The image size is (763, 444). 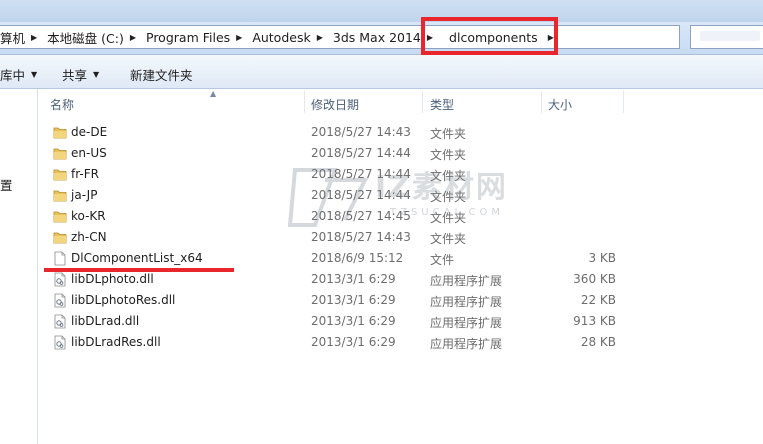 I want to click on file-date: 2018/6/9 15:12, so click(x=357, y=258).